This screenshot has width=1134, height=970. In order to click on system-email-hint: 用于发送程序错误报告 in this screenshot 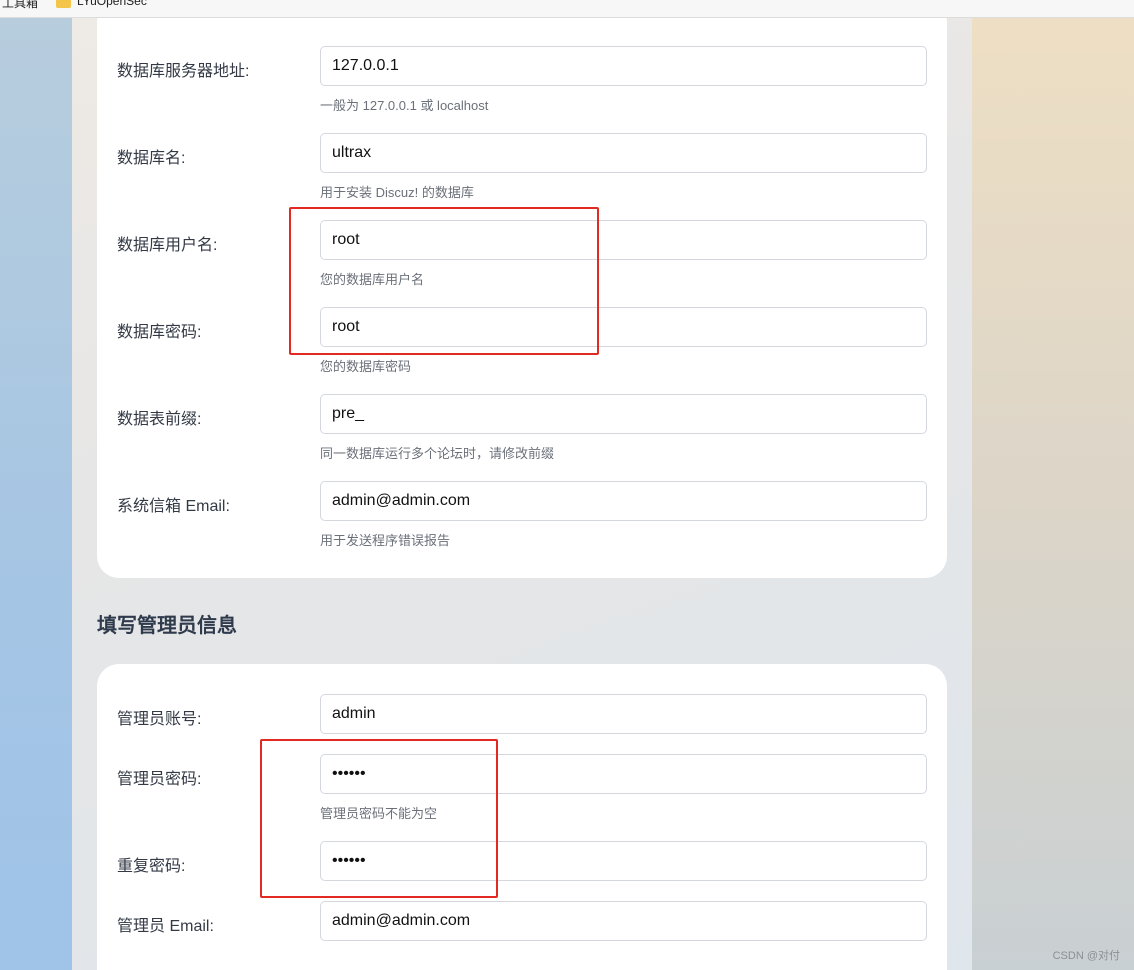, I will do `click(385, 540)`.